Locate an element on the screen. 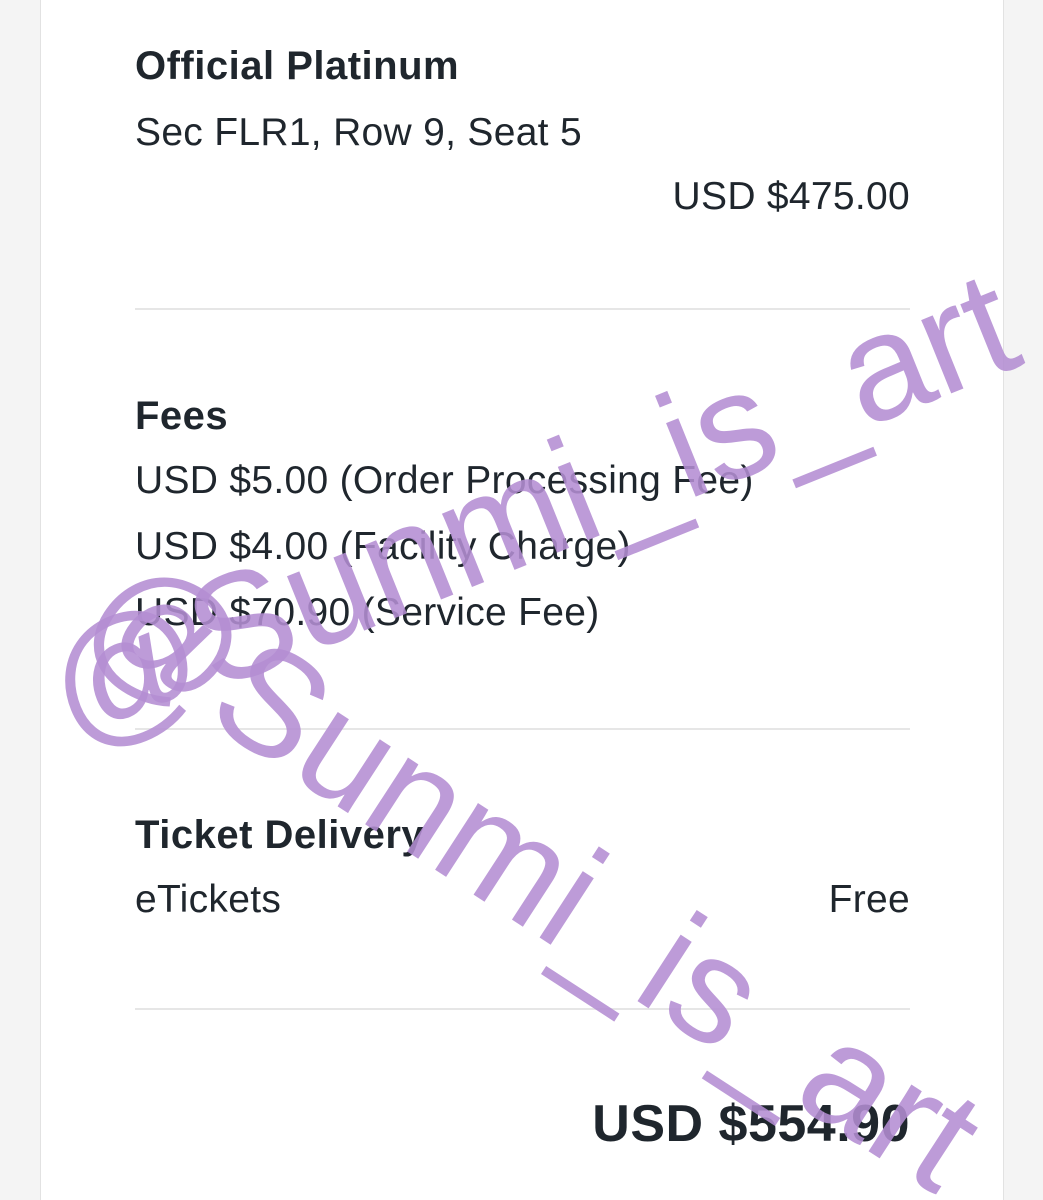 The image size is (1043, 1200). delivery-heading: Ticket Delivery is located at coordinates (280, 835).